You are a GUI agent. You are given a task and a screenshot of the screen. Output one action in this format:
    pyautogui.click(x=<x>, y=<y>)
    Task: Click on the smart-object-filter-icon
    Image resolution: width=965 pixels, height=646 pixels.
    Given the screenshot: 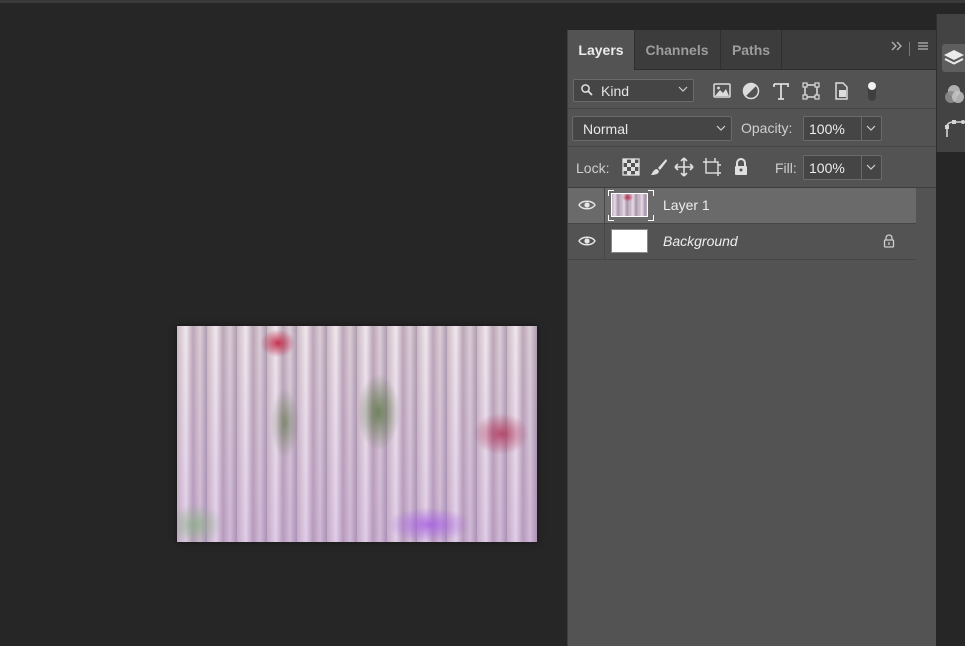 What is the action you would take?
    pyautogui.click(x=841, y=91)
    